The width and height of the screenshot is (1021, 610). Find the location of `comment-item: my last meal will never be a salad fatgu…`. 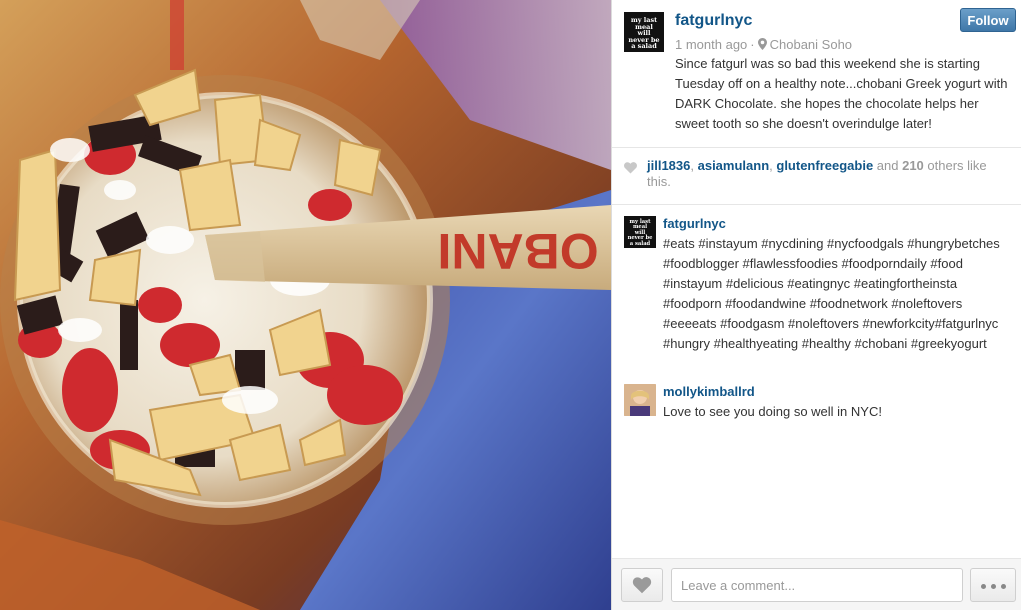

comment-item: my last meal will never be a salad fatgu… is located at coordinates (820, 301).